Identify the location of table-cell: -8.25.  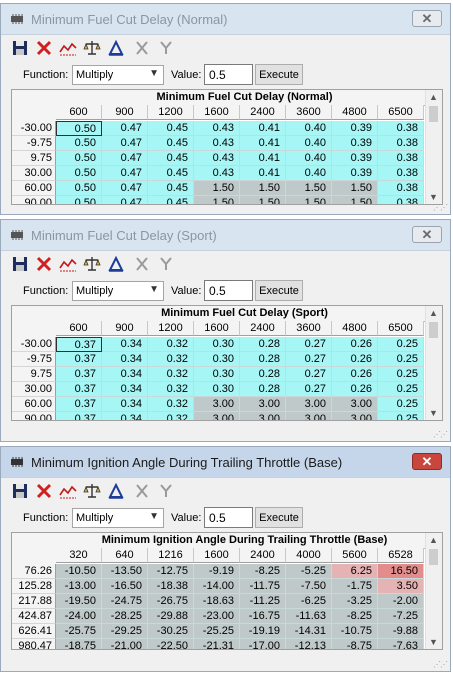
(355, 616).